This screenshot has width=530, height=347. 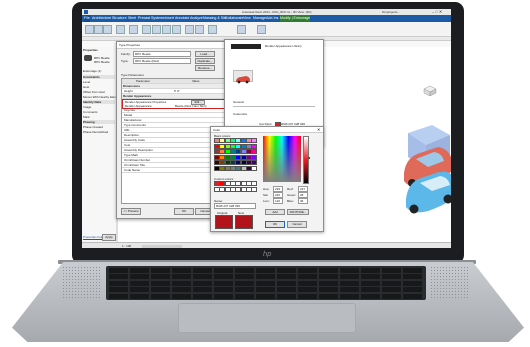 I want to click on lum-input: 120, so click(x=278, y=201).